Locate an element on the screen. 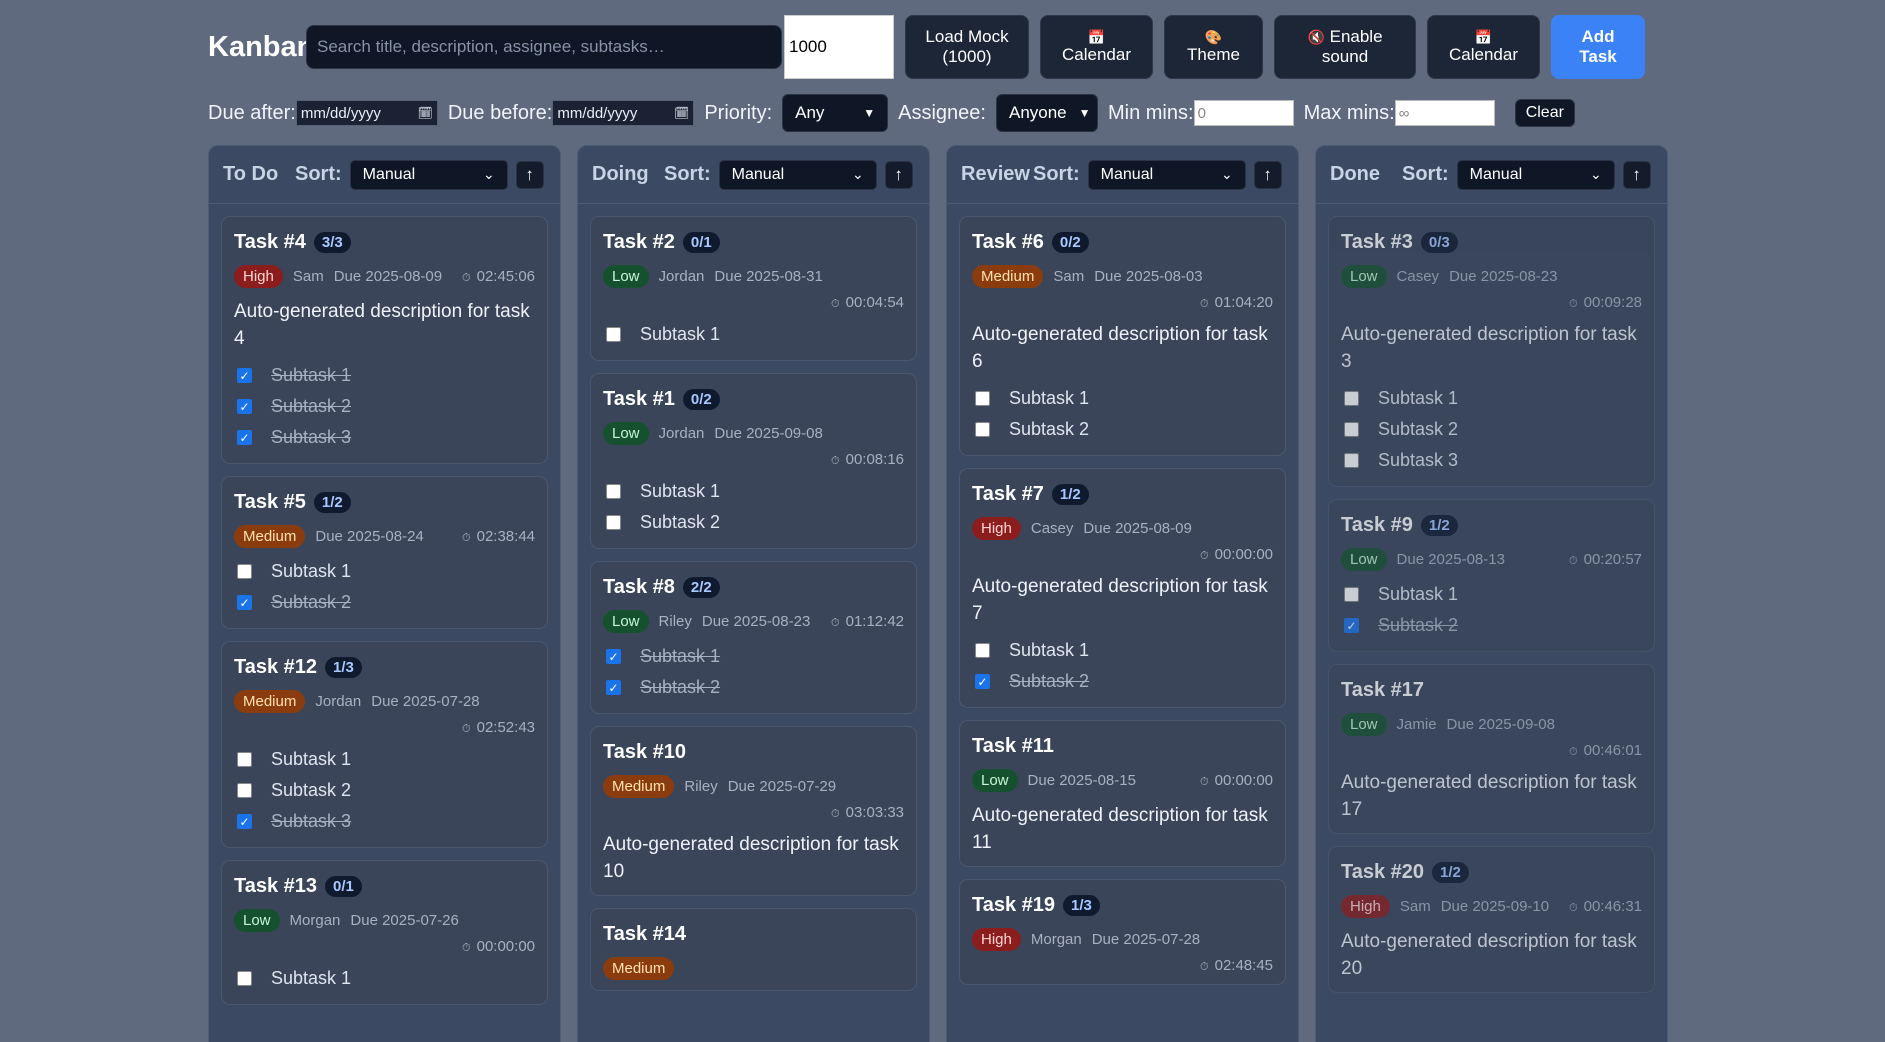 Image resolution: width=1885 pixels, height=1042 pixels. enable-sound-button: 🔇 Enable sound is located at coordinates (1345, 47).